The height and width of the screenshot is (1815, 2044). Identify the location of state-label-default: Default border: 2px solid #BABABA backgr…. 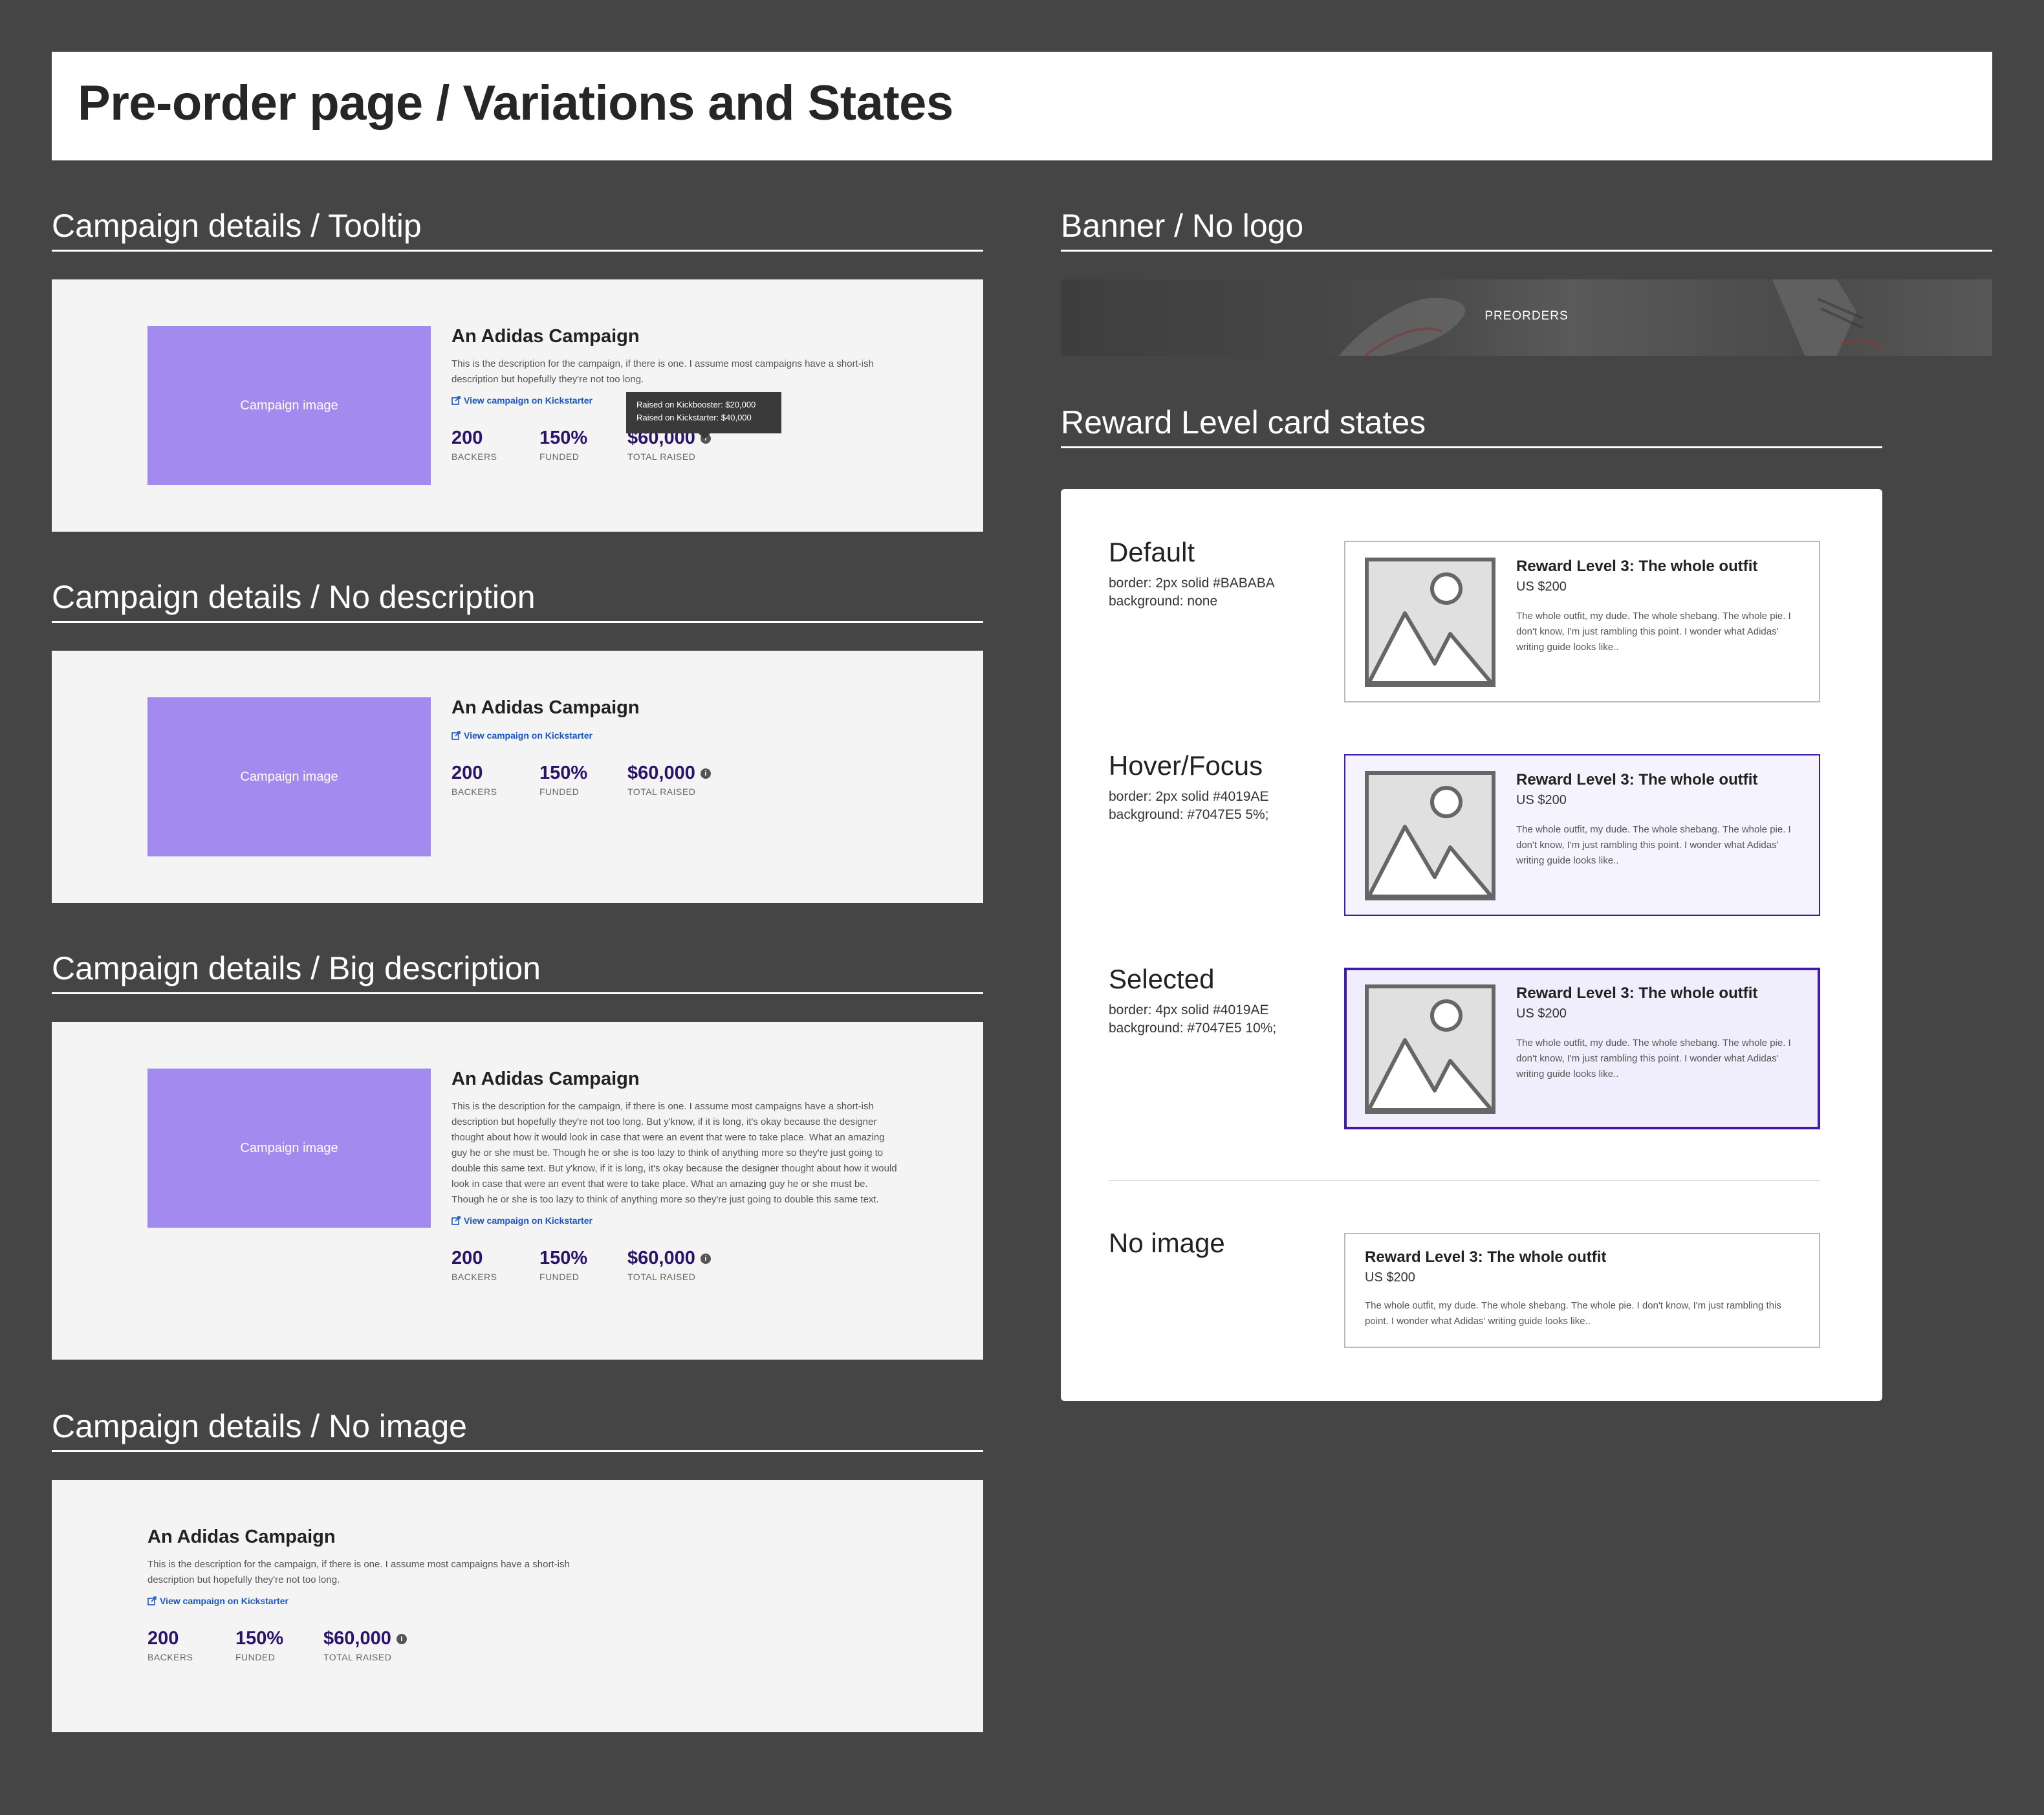
(1192, 574).